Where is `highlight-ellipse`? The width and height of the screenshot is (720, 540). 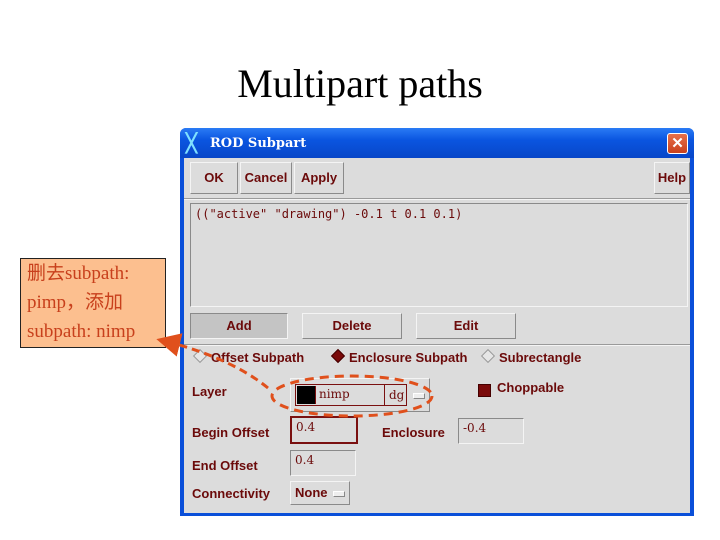
highlight-ellipse is located at coordinates (352, 396).